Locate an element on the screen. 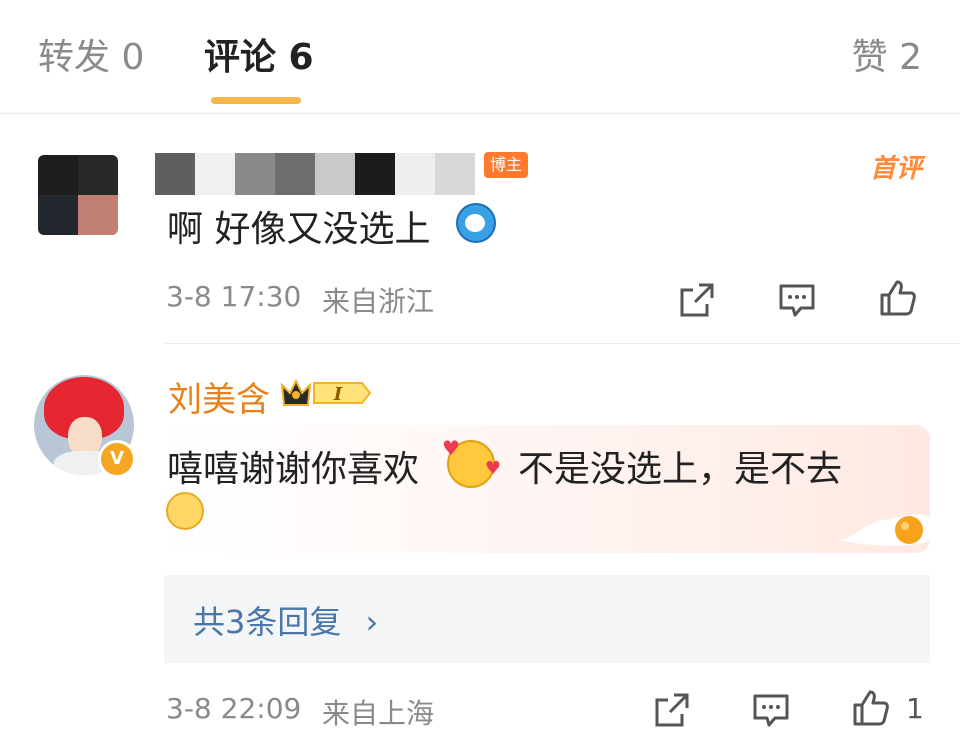  username-blurred is located at coordinates (315, 174).